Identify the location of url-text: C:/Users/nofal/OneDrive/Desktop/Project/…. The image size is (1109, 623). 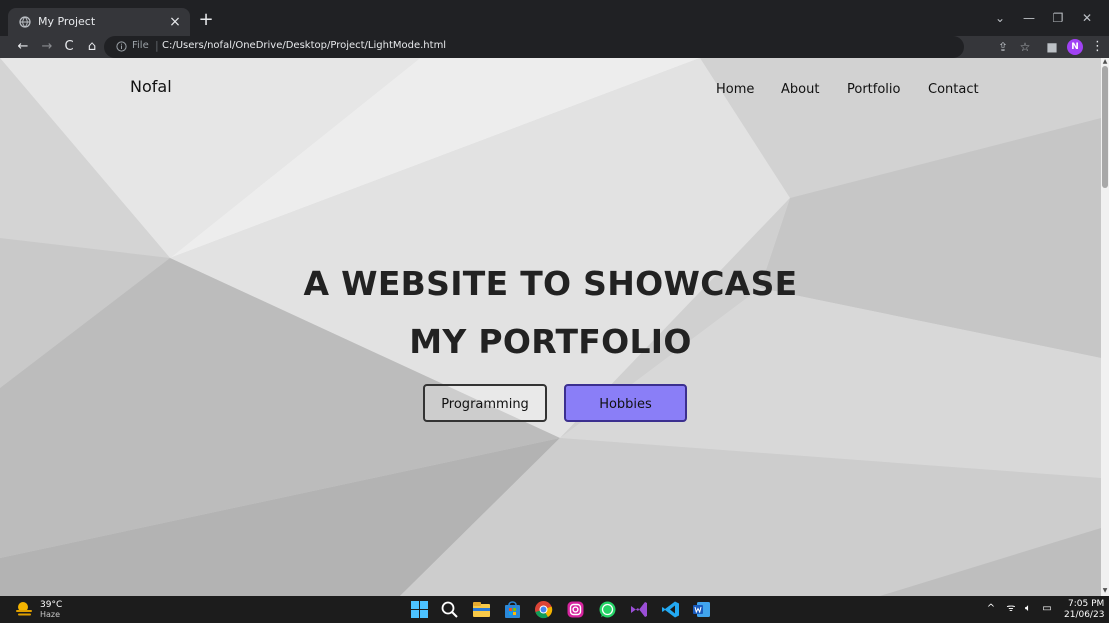
(304, 45).